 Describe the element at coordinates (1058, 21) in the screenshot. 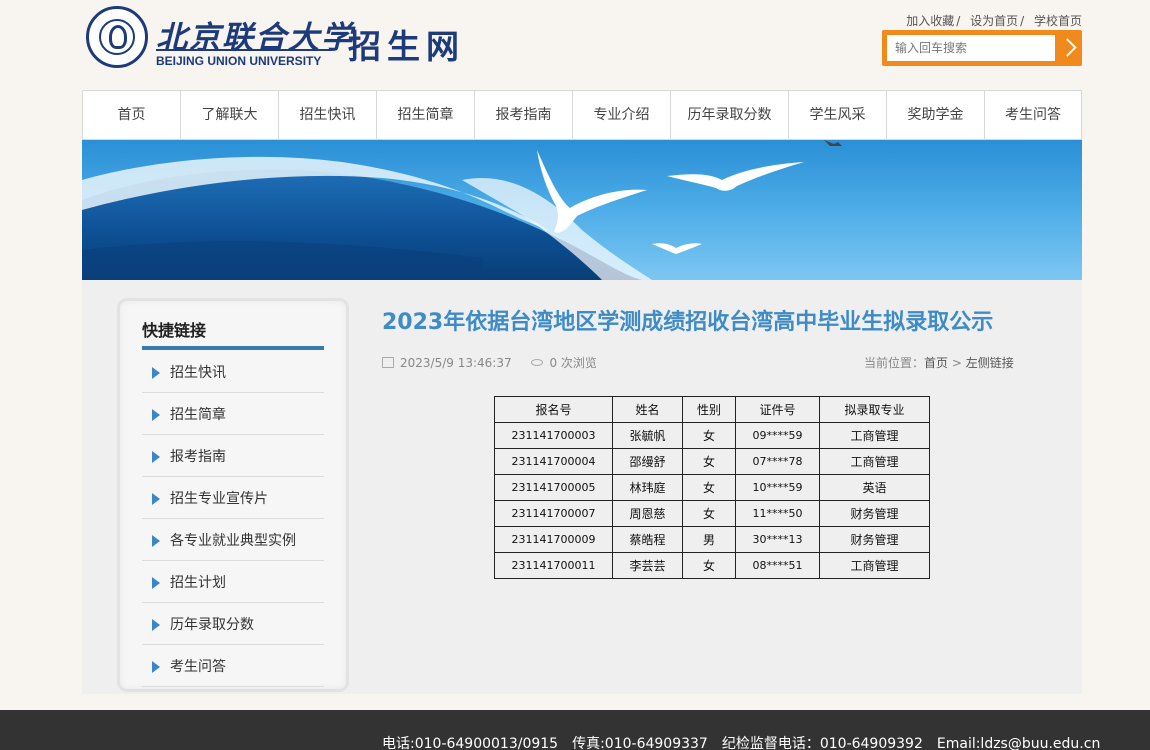

I see `school-homepage-link: 学校首页` at that location.